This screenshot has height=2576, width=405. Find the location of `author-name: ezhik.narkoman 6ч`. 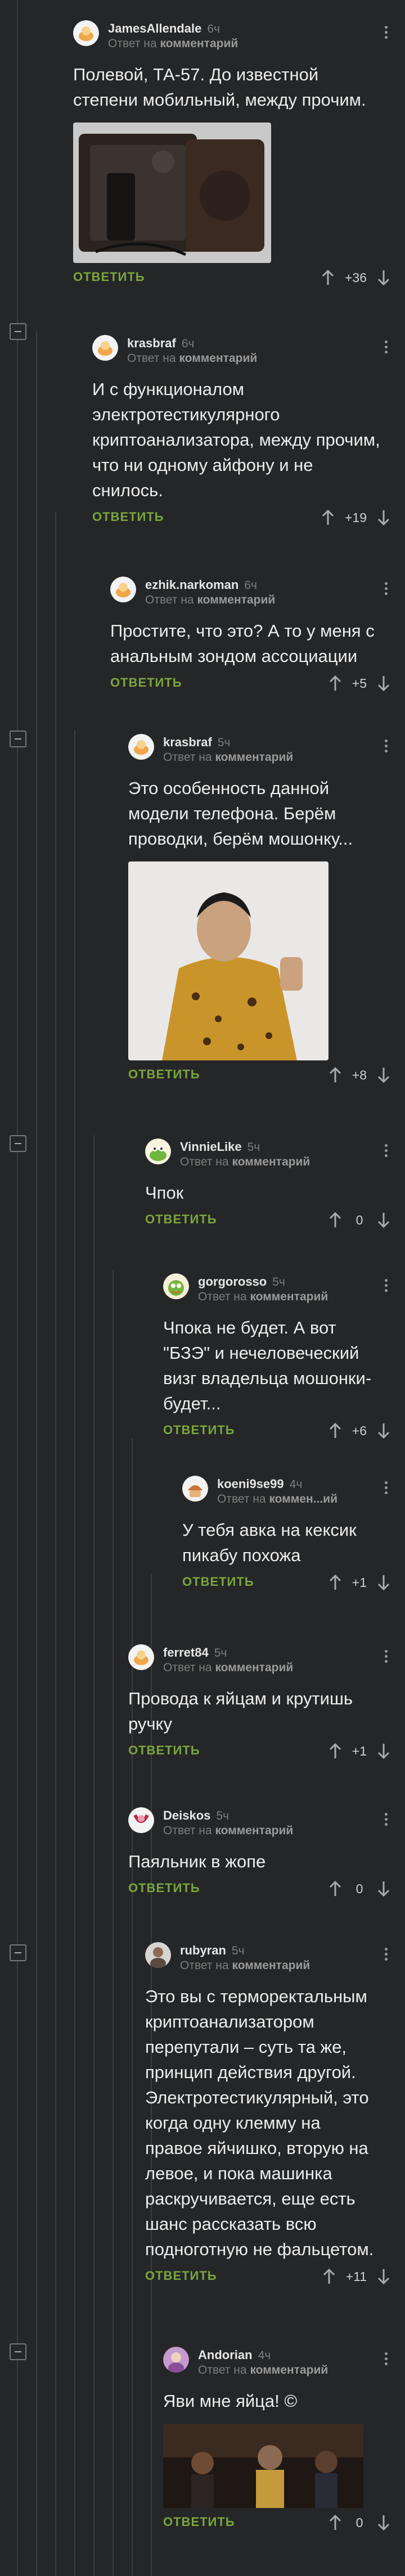

author-name: ezhik.narkoman 6ч is located at coordinates (201, 585).